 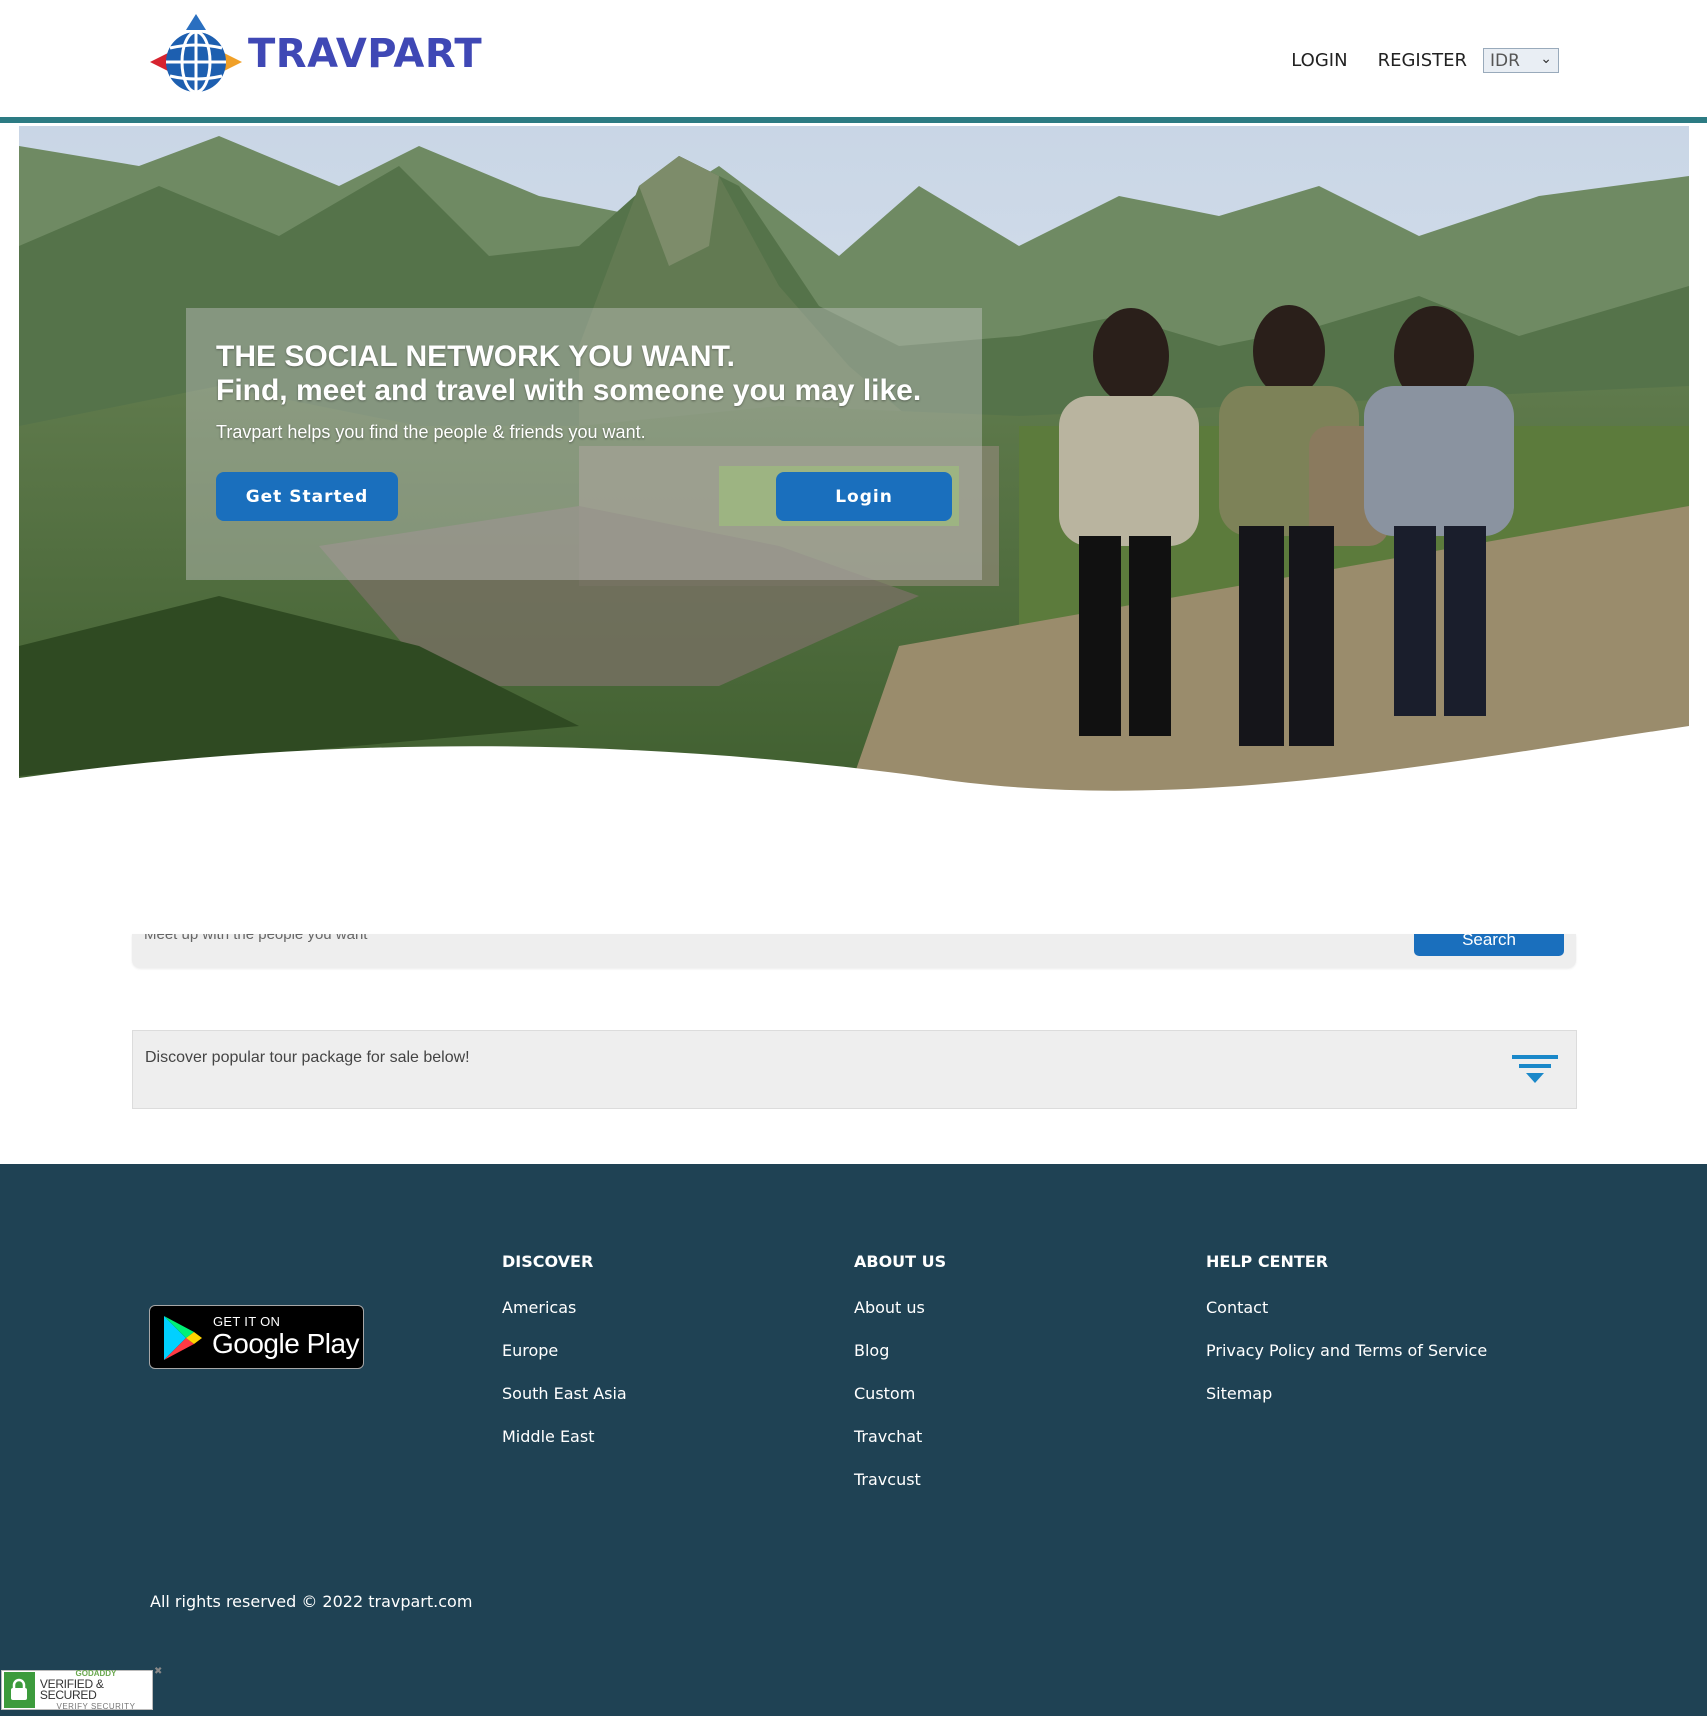 What do you see at coordinates (475, 356) in the screenshot?
I see `hero-title: THE SOCIAL NETWORK YOU WANT.` at bounding box center [475, 356].